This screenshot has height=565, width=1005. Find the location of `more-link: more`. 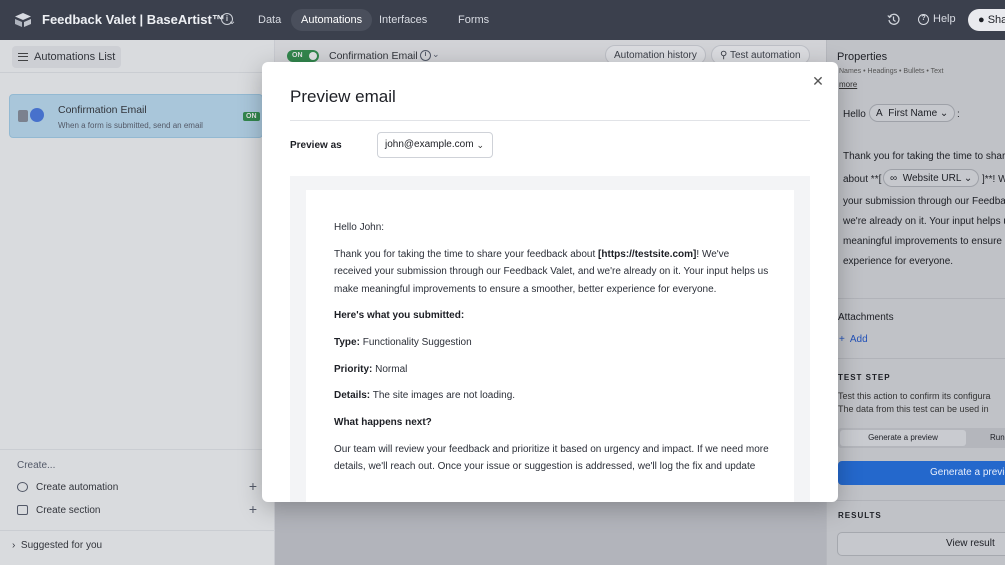

more-link: more is located at coordinates (848, 84).